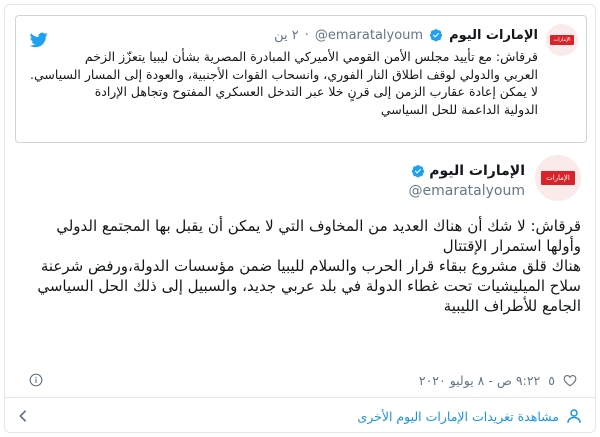 The image size is (600, 437). Describe the element at coordinates (551, 380) in the screenshot. I see `like-count: ٥` at that location.